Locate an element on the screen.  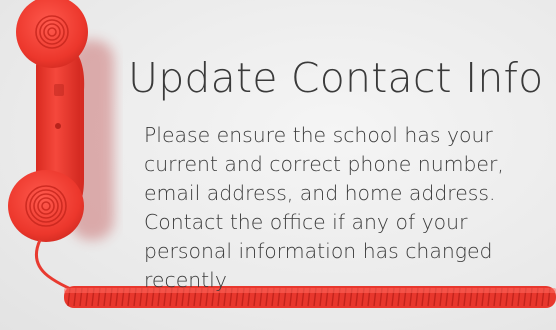
handle-marking is located at coordinates (59, 90).